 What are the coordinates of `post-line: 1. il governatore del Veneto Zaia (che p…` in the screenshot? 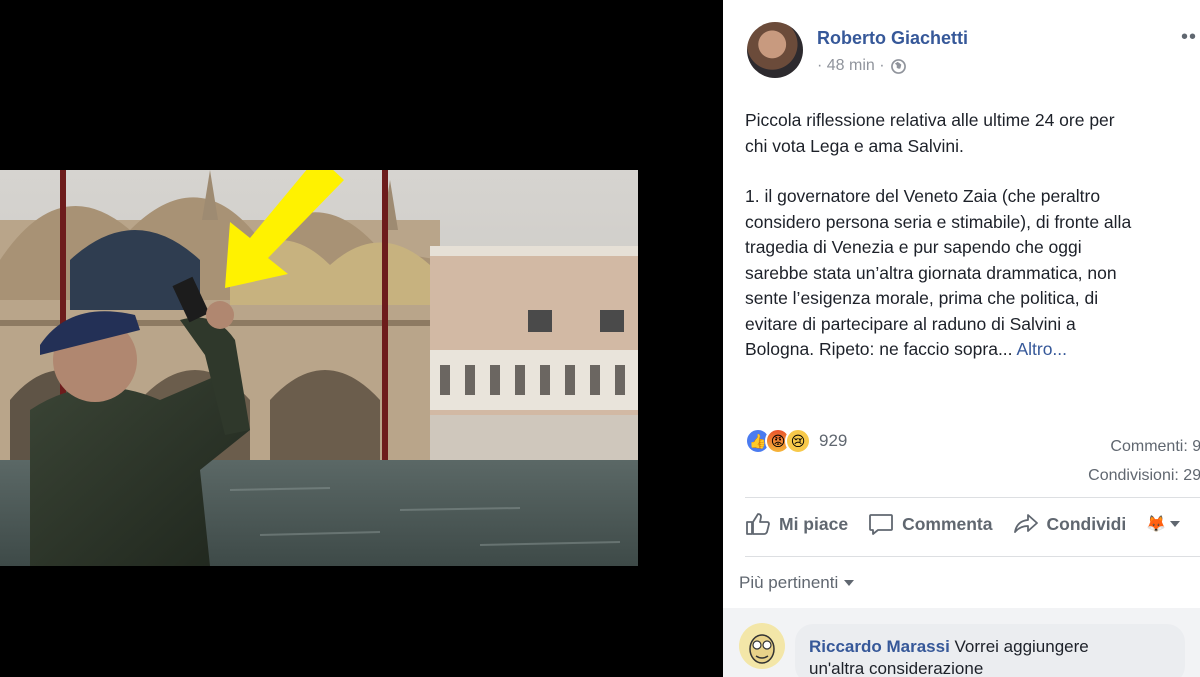 It's located at (923, 196).